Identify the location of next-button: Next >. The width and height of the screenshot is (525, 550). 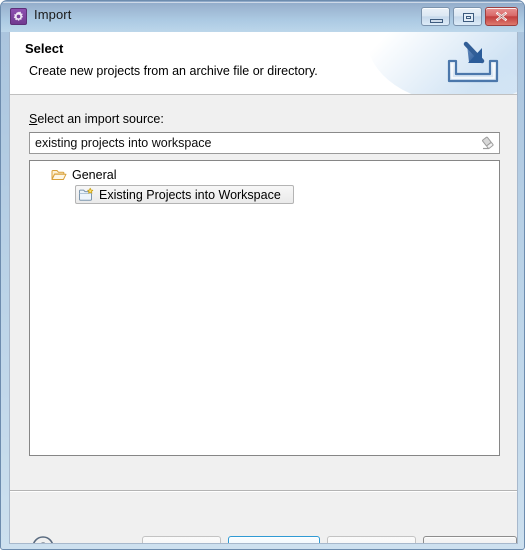
(274, 539).